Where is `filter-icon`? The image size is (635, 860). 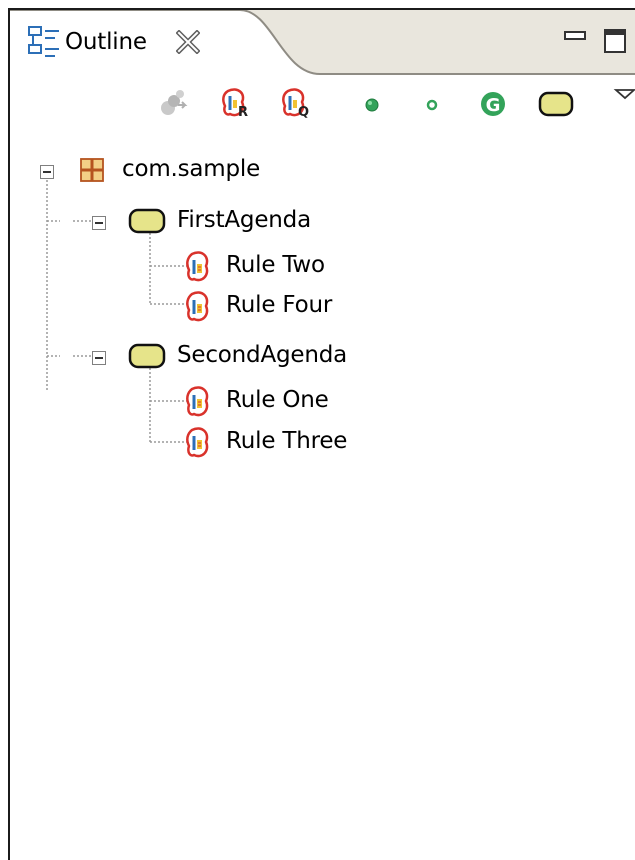 filter-icon is located at coordinates (175, 103).